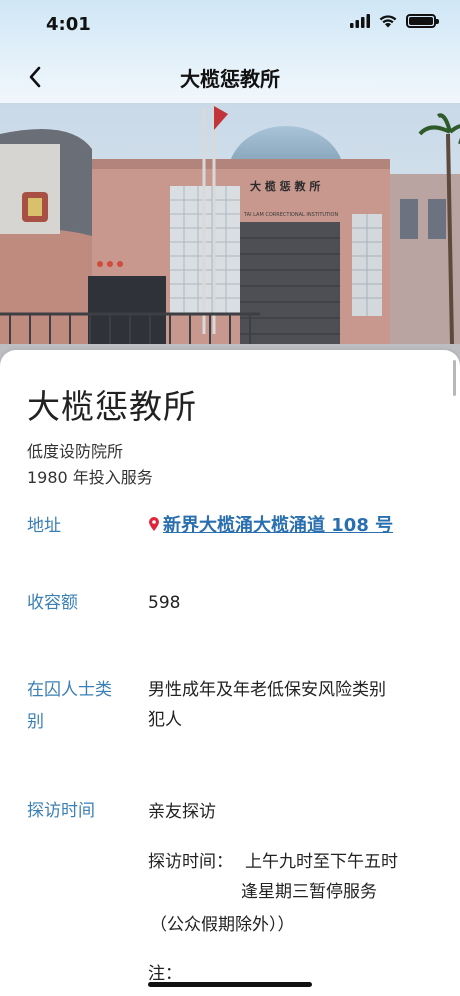  I want to click on scroll-indicator, so click(454, 378).